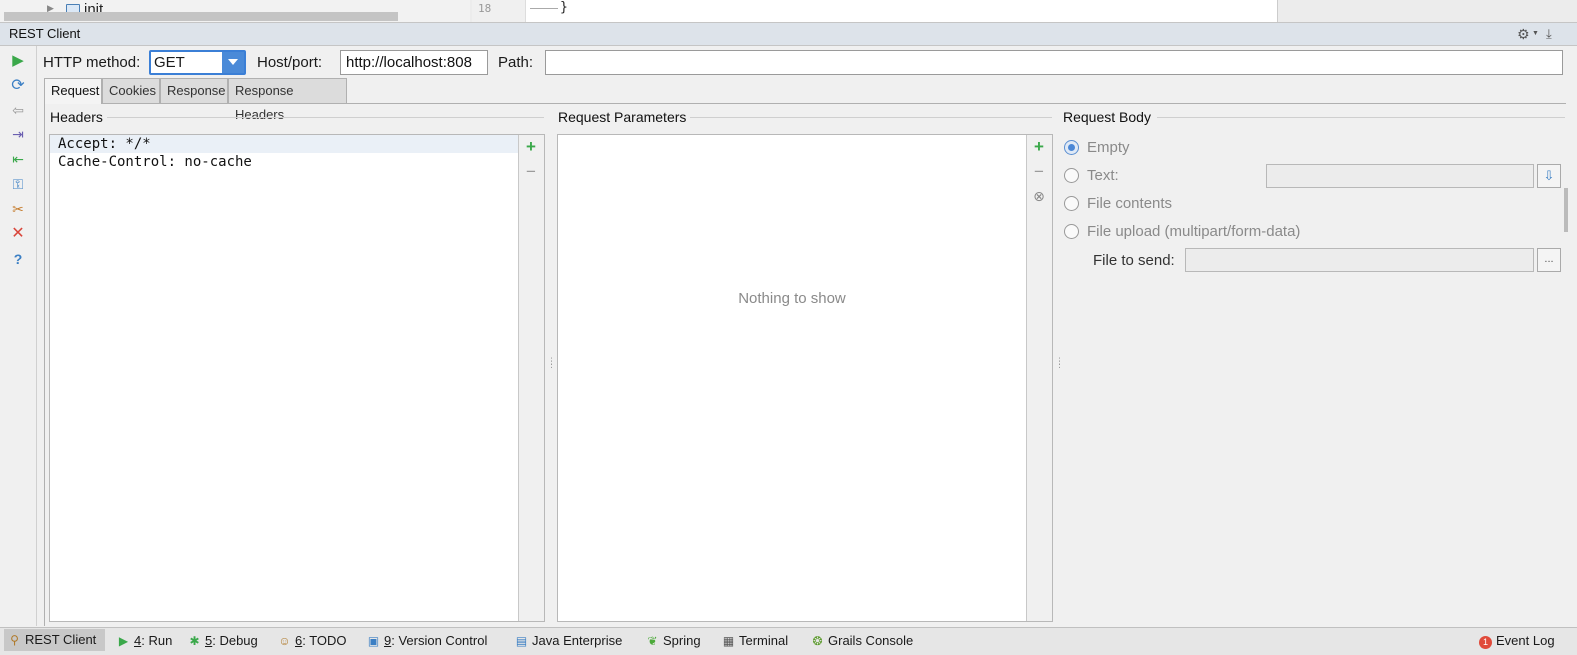 Image resolution: width=1577 pixels, height=655 pixels. Describe the element at coordinates (682, 640) in the screenshot. I see `tool-button-label: Spring` at that location.